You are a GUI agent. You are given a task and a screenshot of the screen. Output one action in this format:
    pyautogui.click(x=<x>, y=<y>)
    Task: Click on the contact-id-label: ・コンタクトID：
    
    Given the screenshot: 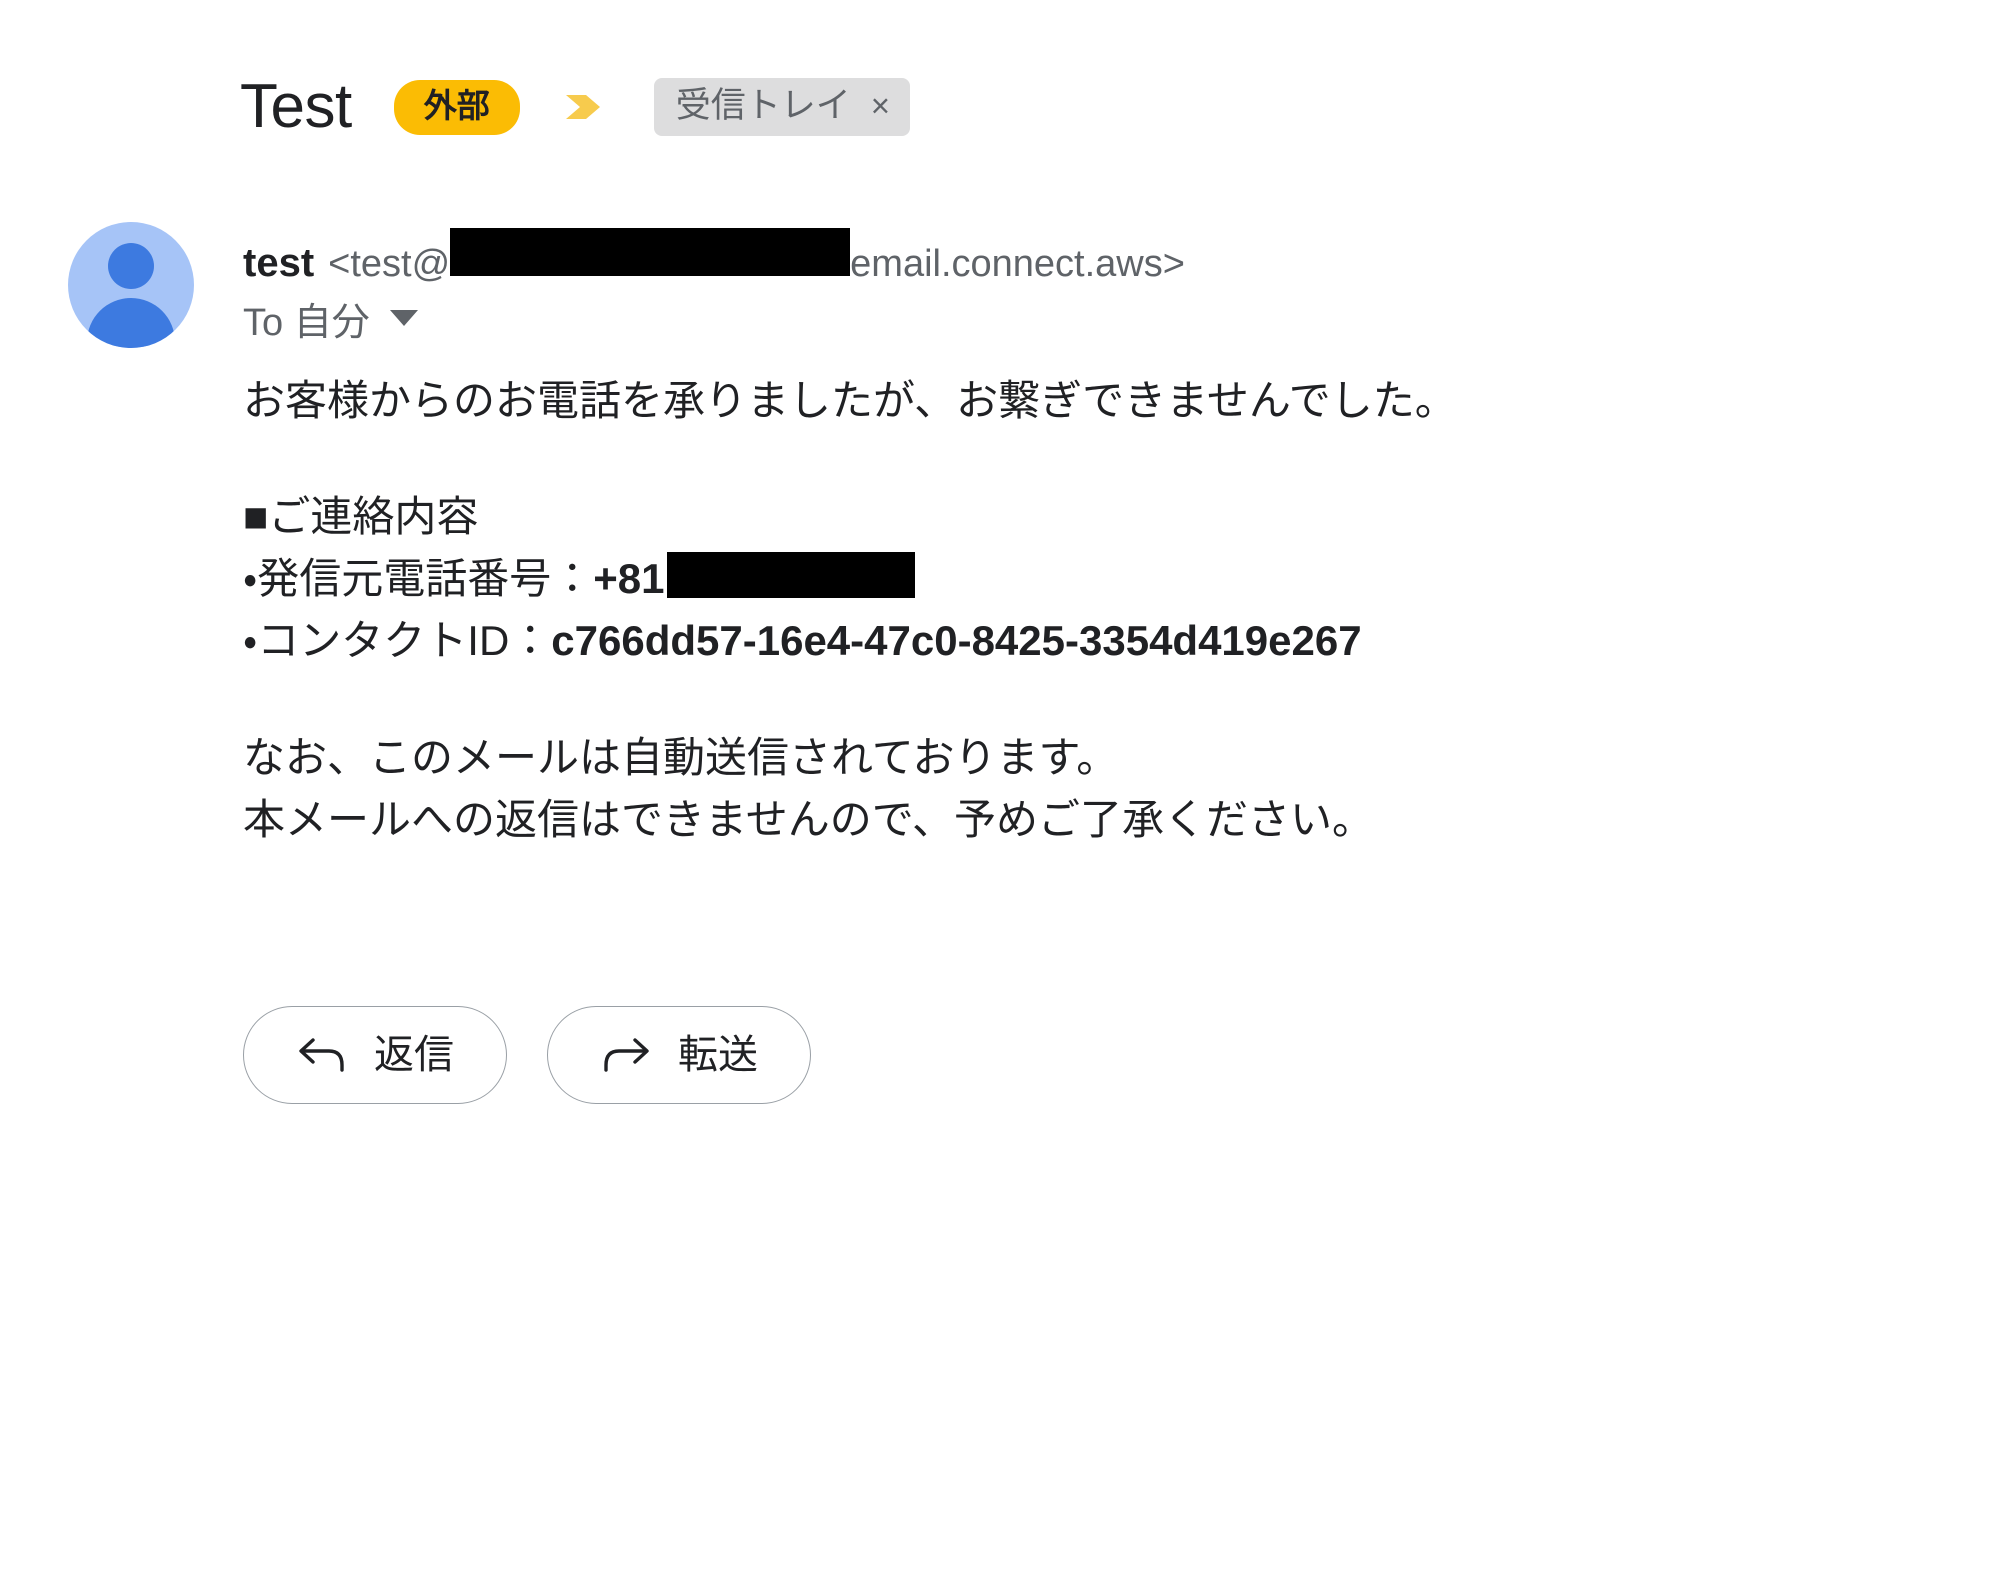 What is the action you would take?
    pyautogui.click(x=397, y=641)
    